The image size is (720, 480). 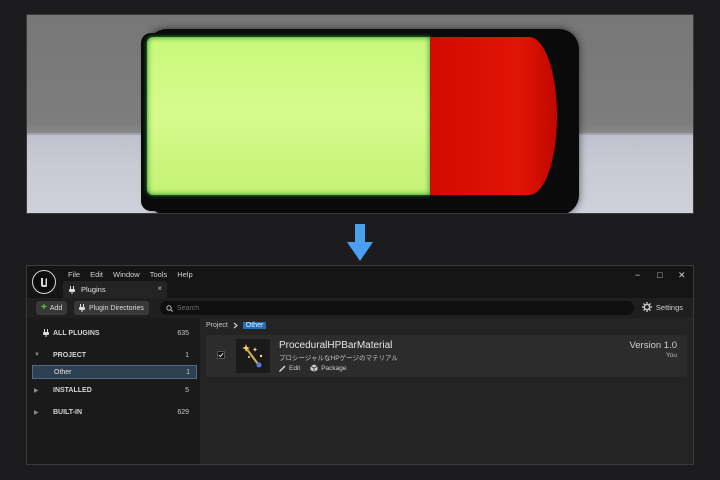 I want to click on toolbar: + Add Plugin Directories Search Settings, so click(x=360, y=308).